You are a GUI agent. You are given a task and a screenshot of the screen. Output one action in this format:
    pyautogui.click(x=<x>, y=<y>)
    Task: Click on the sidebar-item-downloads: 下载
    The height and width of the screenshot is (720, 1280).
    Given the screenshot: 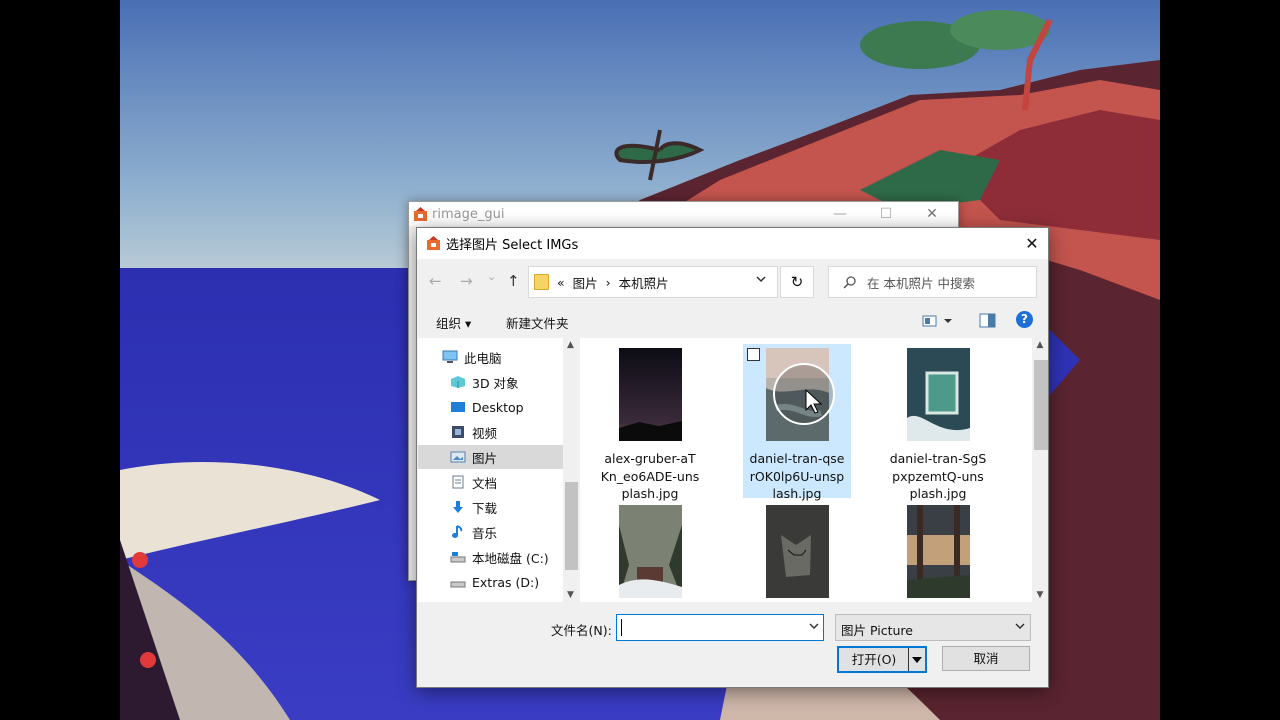 What is the action you would take?
    pyautogui.click(x=514, y=507)
    